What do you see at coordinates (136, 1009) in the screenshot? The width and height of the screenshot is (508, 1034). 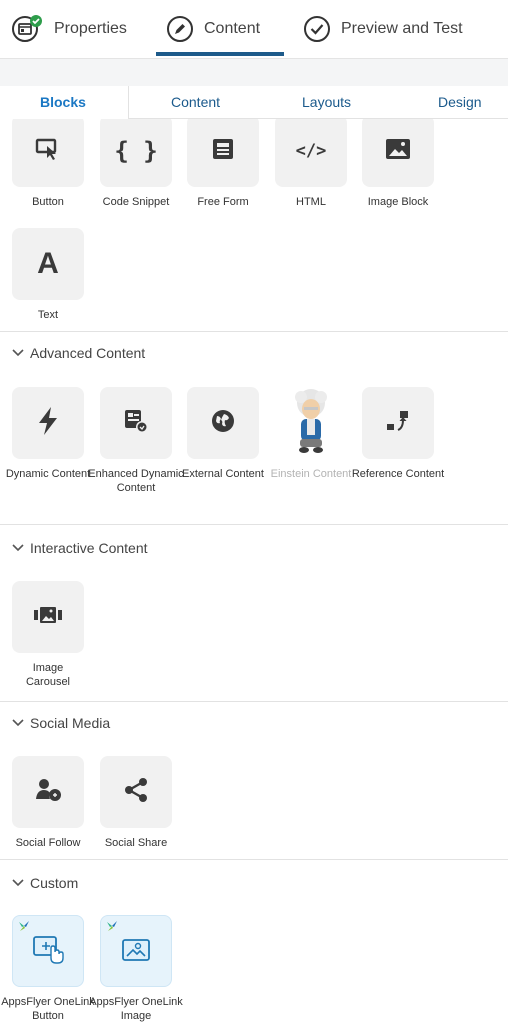 I see `block-appsflyer-onelink-image-label: AppsFlyer OneLink Image` at bounding box center [136, 1009].